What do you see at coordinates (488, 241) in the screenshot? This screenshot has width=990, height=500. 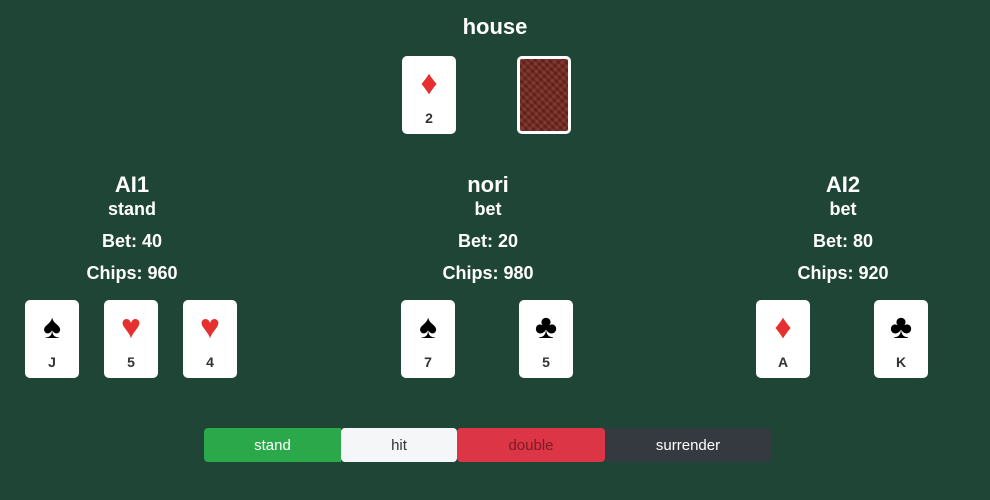 I see `player-bet: Bet: 20` at bounding box center [488, 241].